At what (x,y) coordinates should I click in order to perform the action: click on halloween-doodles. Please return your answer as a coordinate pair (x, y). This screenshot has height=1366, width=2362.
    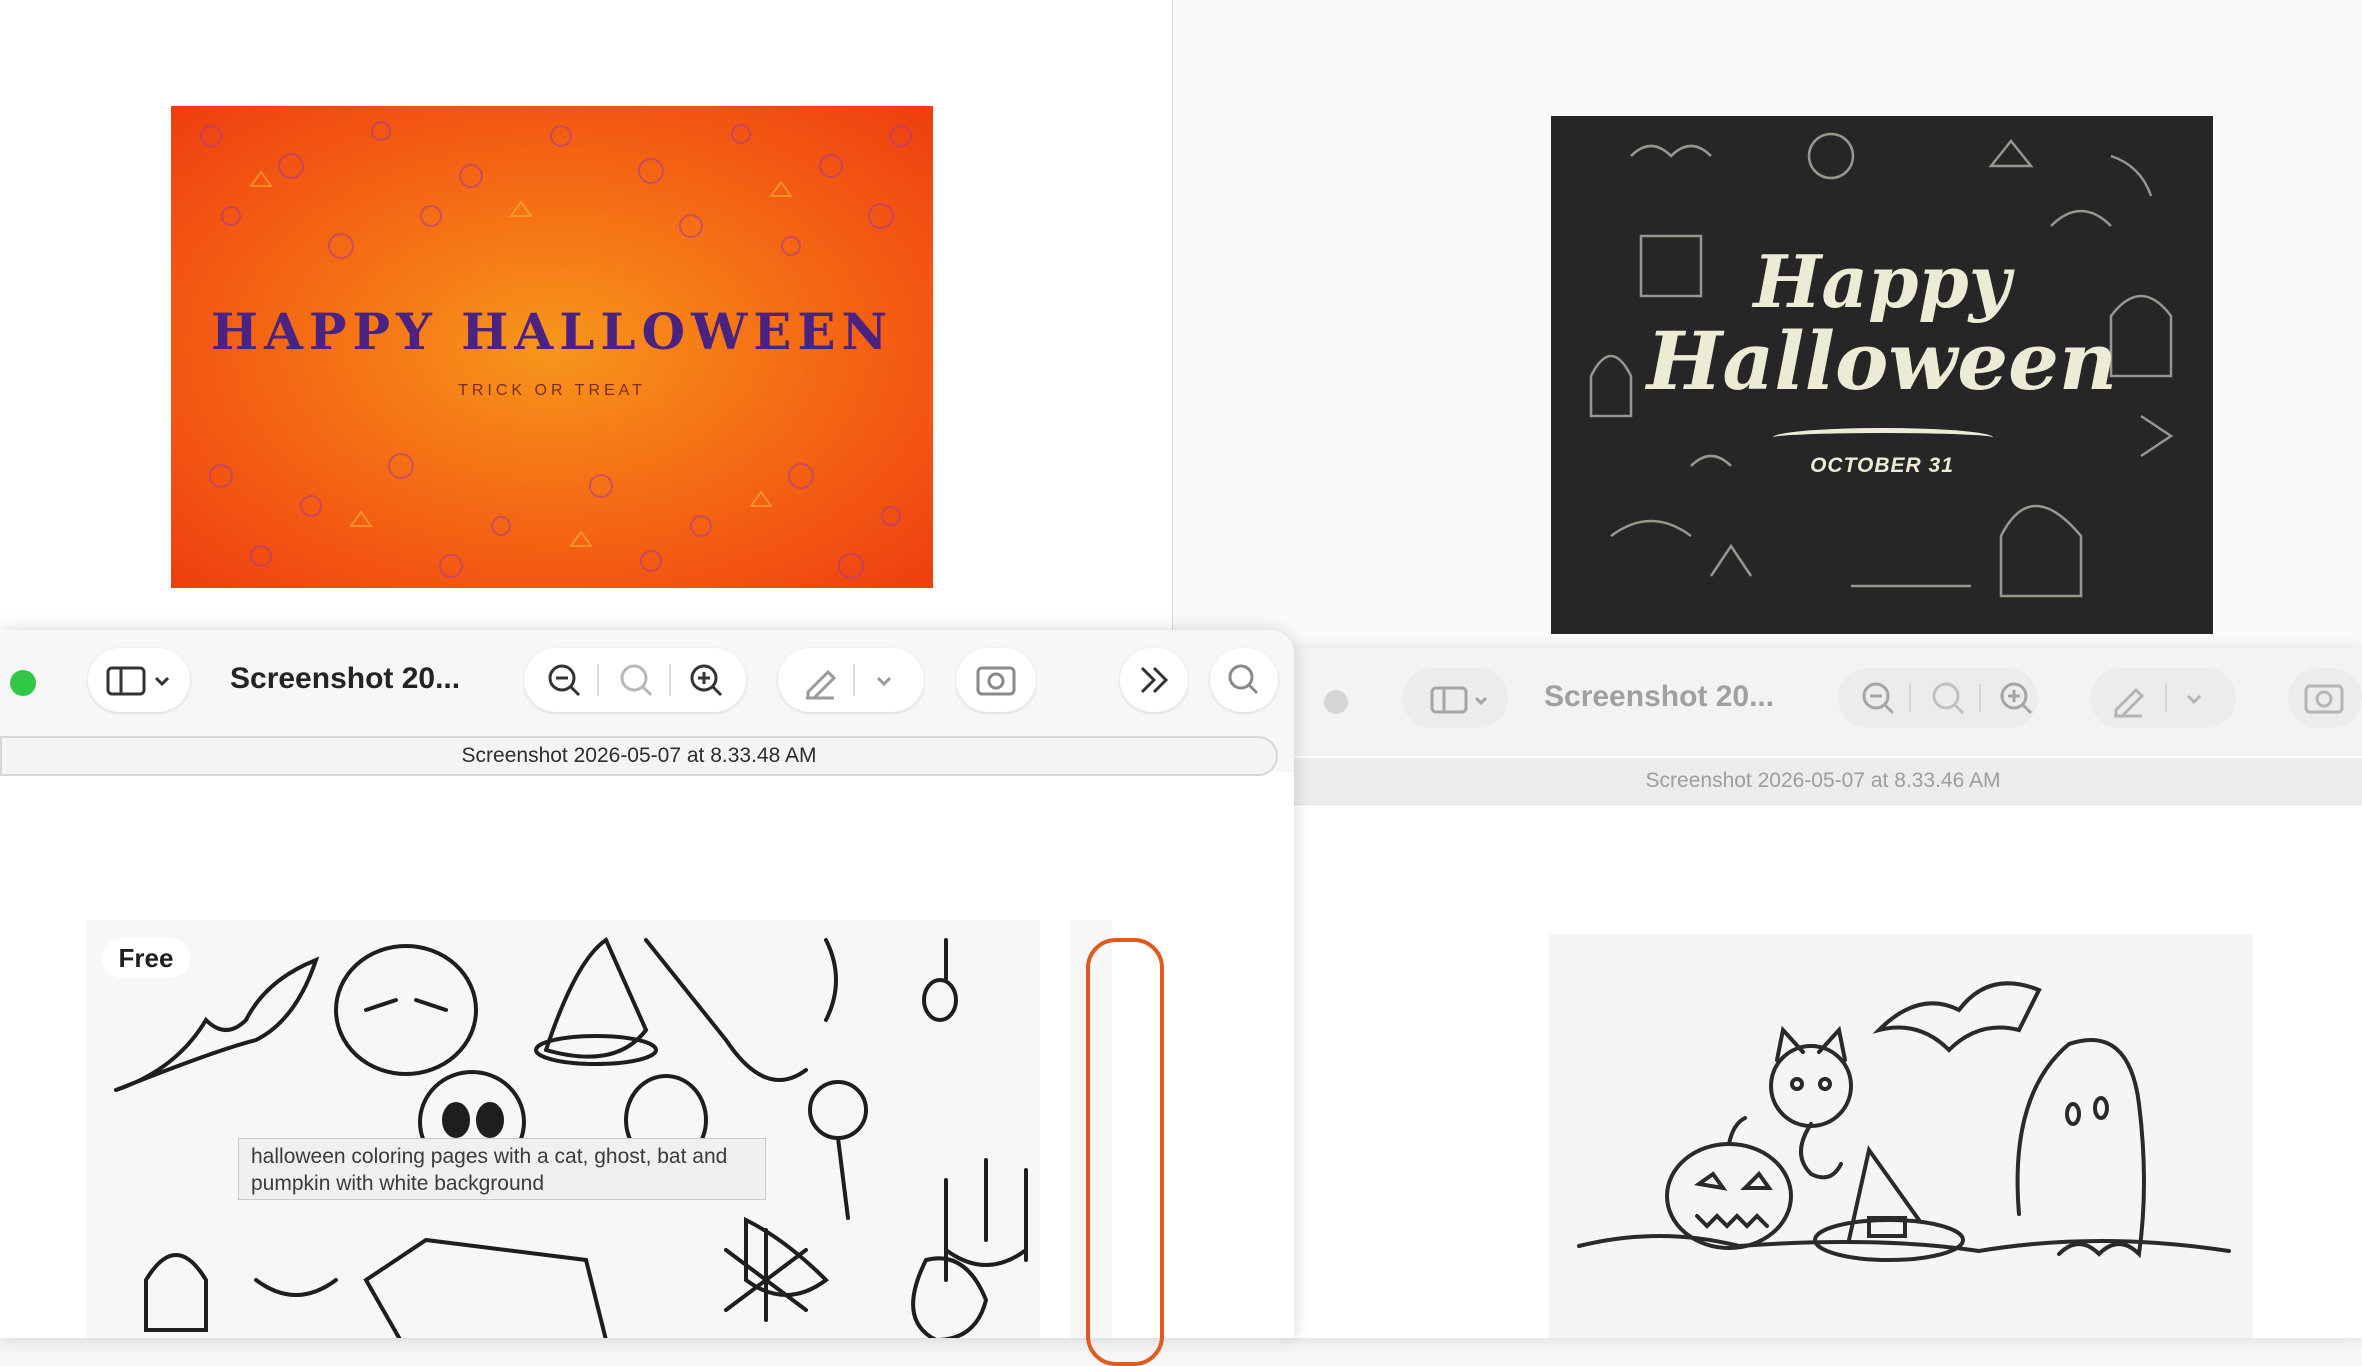
    Looking at the image, I should click on (571, 1137).